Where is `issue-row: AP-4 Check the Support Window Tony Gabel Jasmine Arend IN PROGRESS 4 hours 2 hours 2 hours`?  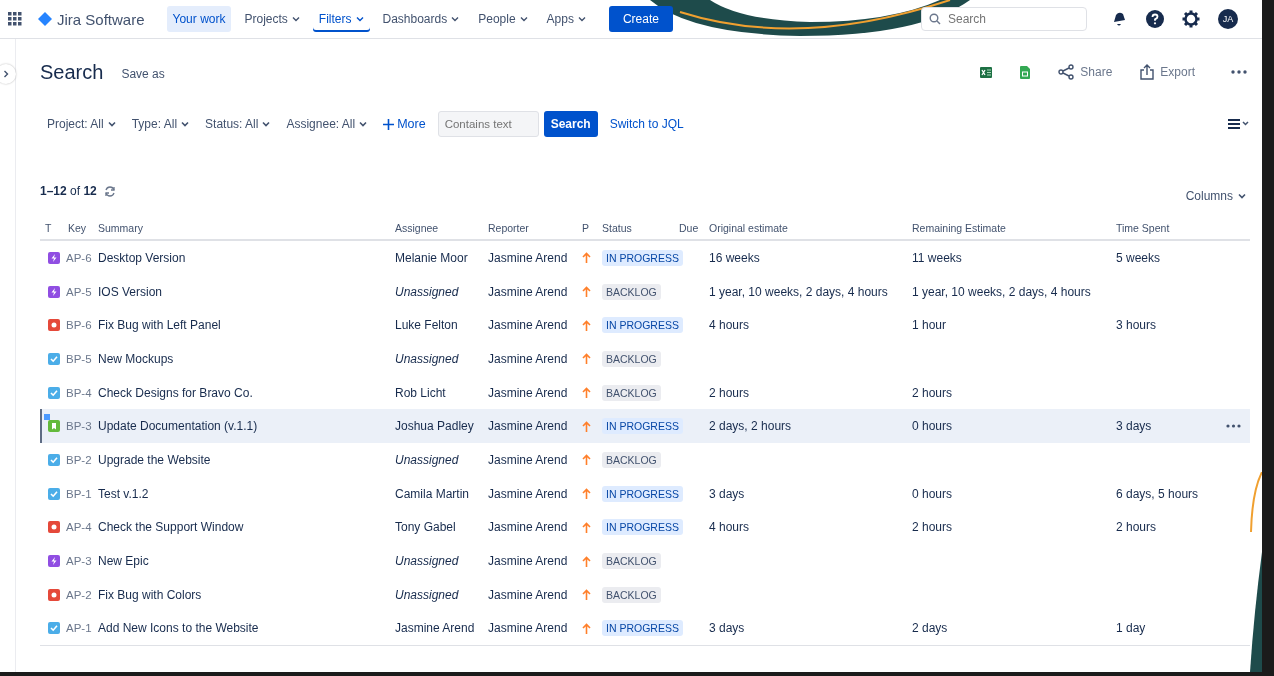
issue-row: AP-4 Check the Support Window Tony Gabel Jasmine Arend IN PROGRESS 4 hours 2 hours 2 hours is located at coordinates (645, 527).